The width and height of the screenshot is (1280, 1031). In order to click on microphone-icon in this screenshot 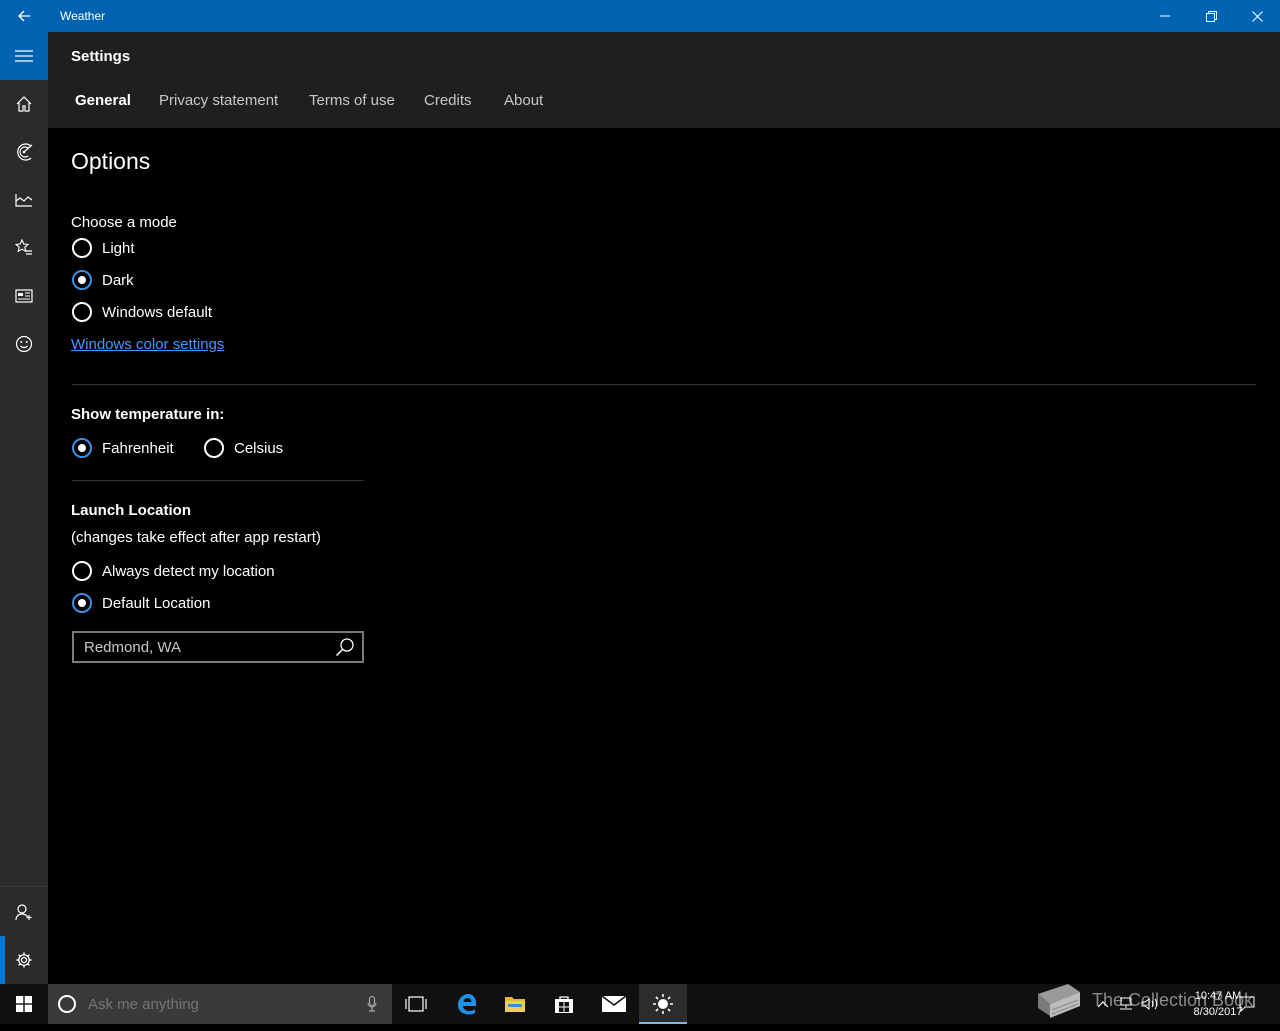, I will do `click(372, 1004)`.